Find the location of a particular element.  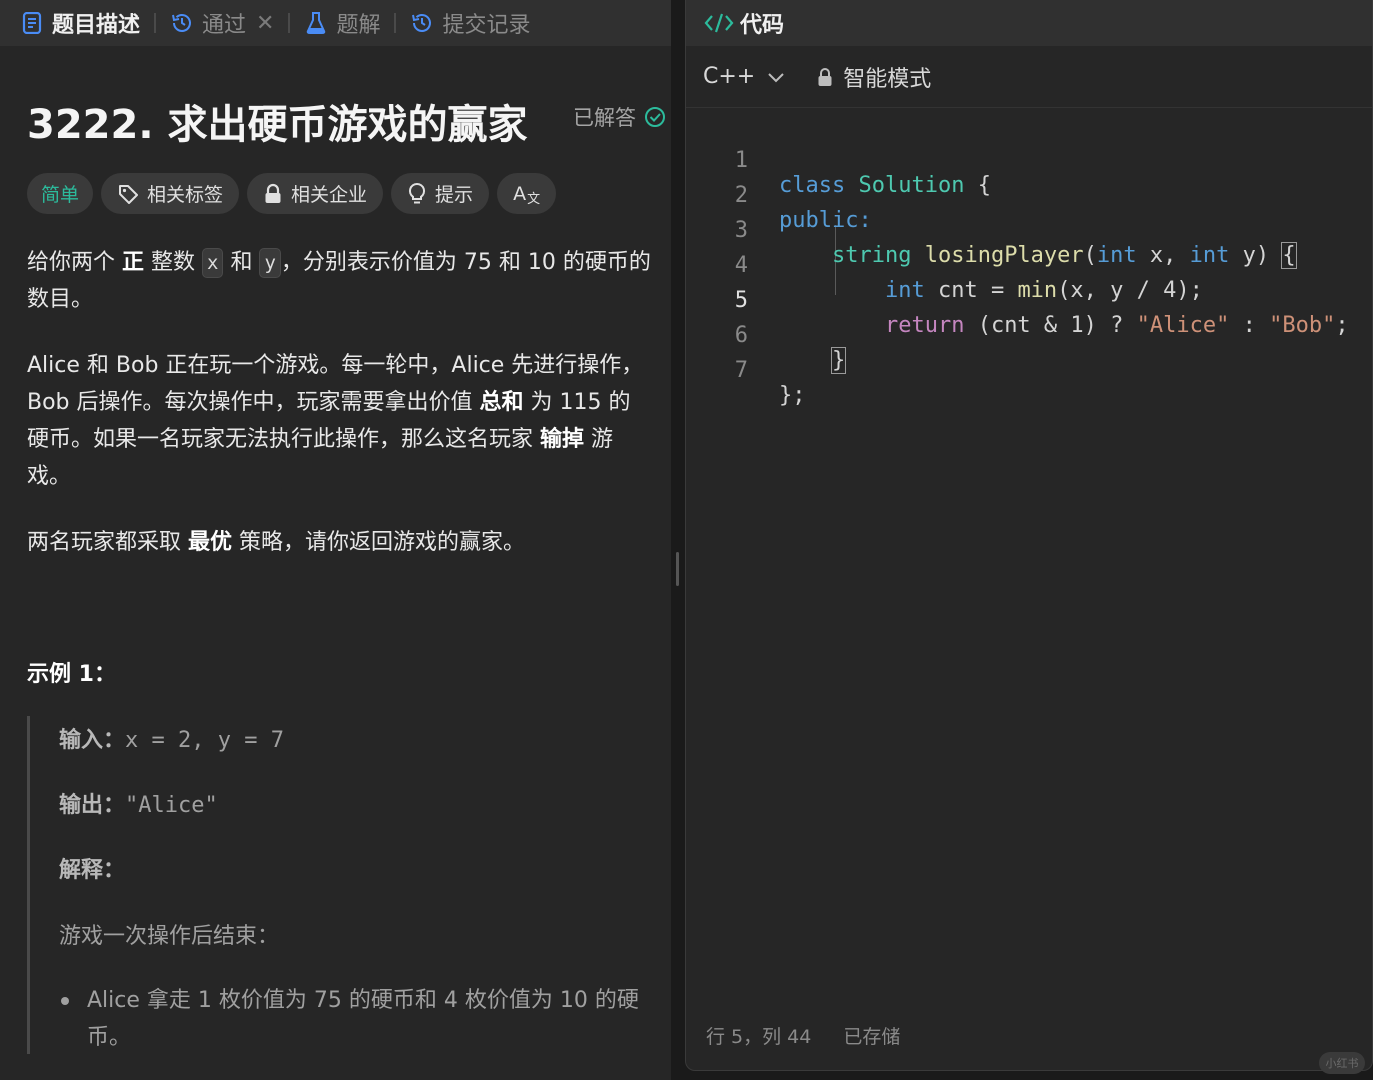

tab-accepted-label: 通过 is located at coordinates (224, 25).